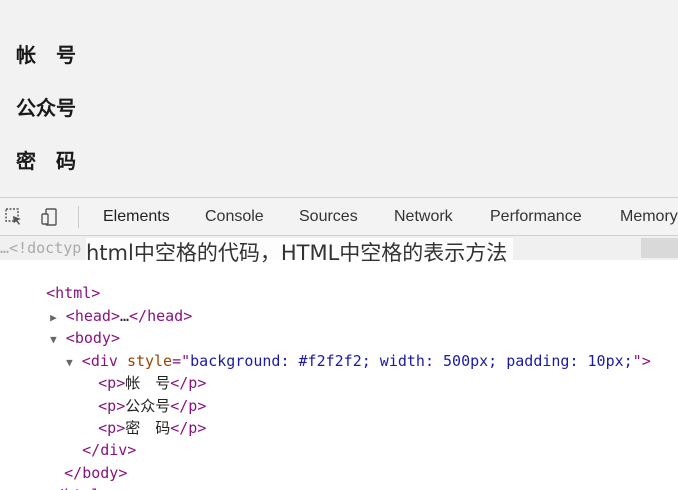  What do you see at coordinates (77, 461) in the screenshot?
I see `tree-node-body-close: </body>` at bounding box center [77, 461].